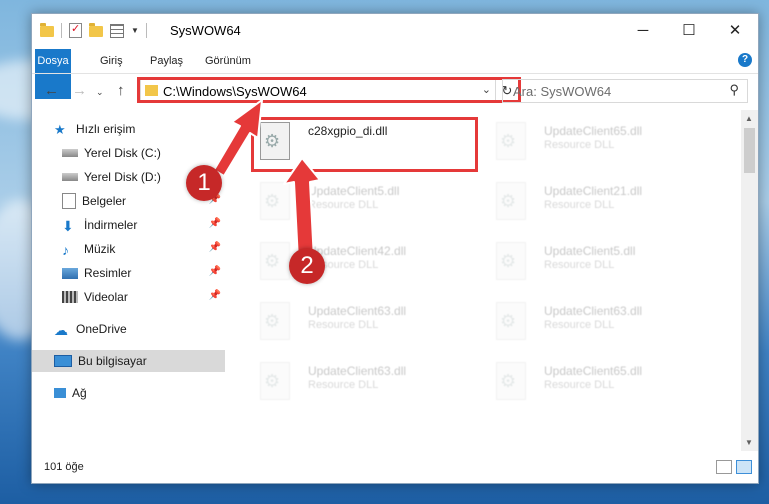 Image resolution: width=769 pixels, height=504 pixels. What do you see at coordinates (63, 361) in the screenshot?
I see `computer-icon` at bounding box center [63, 361].